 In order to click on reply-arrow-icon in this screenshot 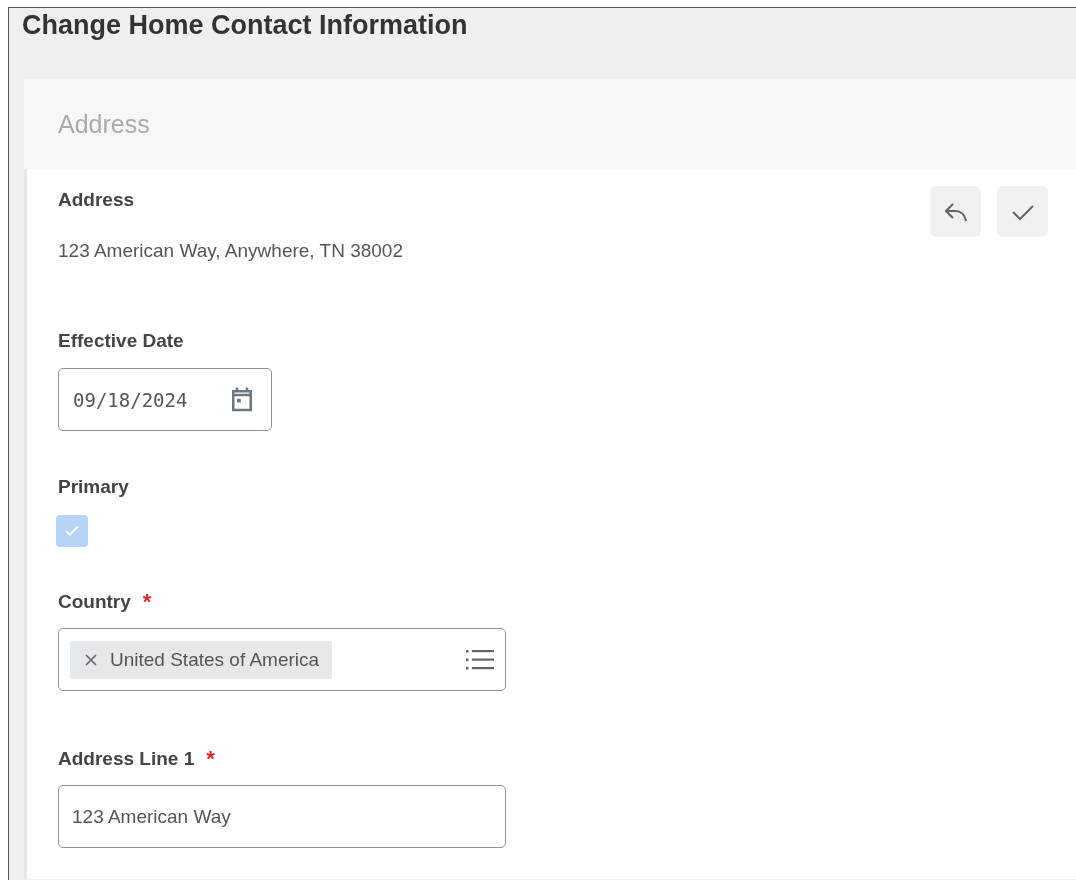, I will do `click(955, 211)`.